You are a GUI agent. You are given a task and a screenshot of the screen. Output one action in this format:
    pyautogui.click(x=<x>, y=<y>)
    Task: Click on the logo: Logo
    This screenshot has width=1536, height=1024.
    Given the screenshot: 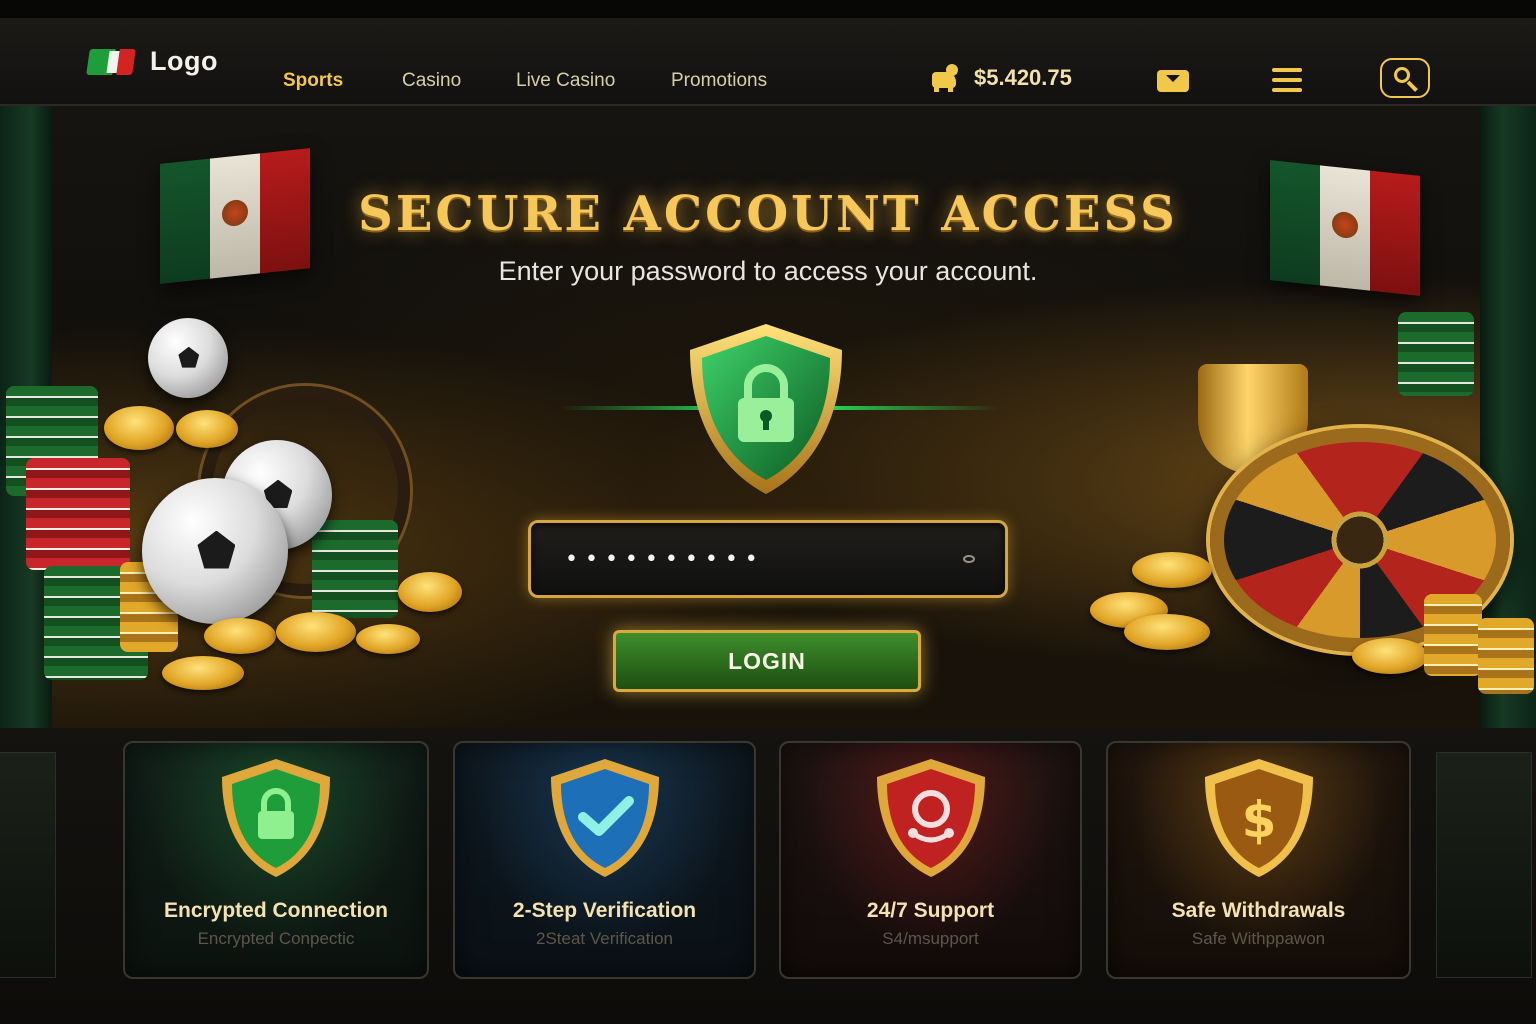 What is the action you would take?
    pyautogui.click(x=152, y=61)
    